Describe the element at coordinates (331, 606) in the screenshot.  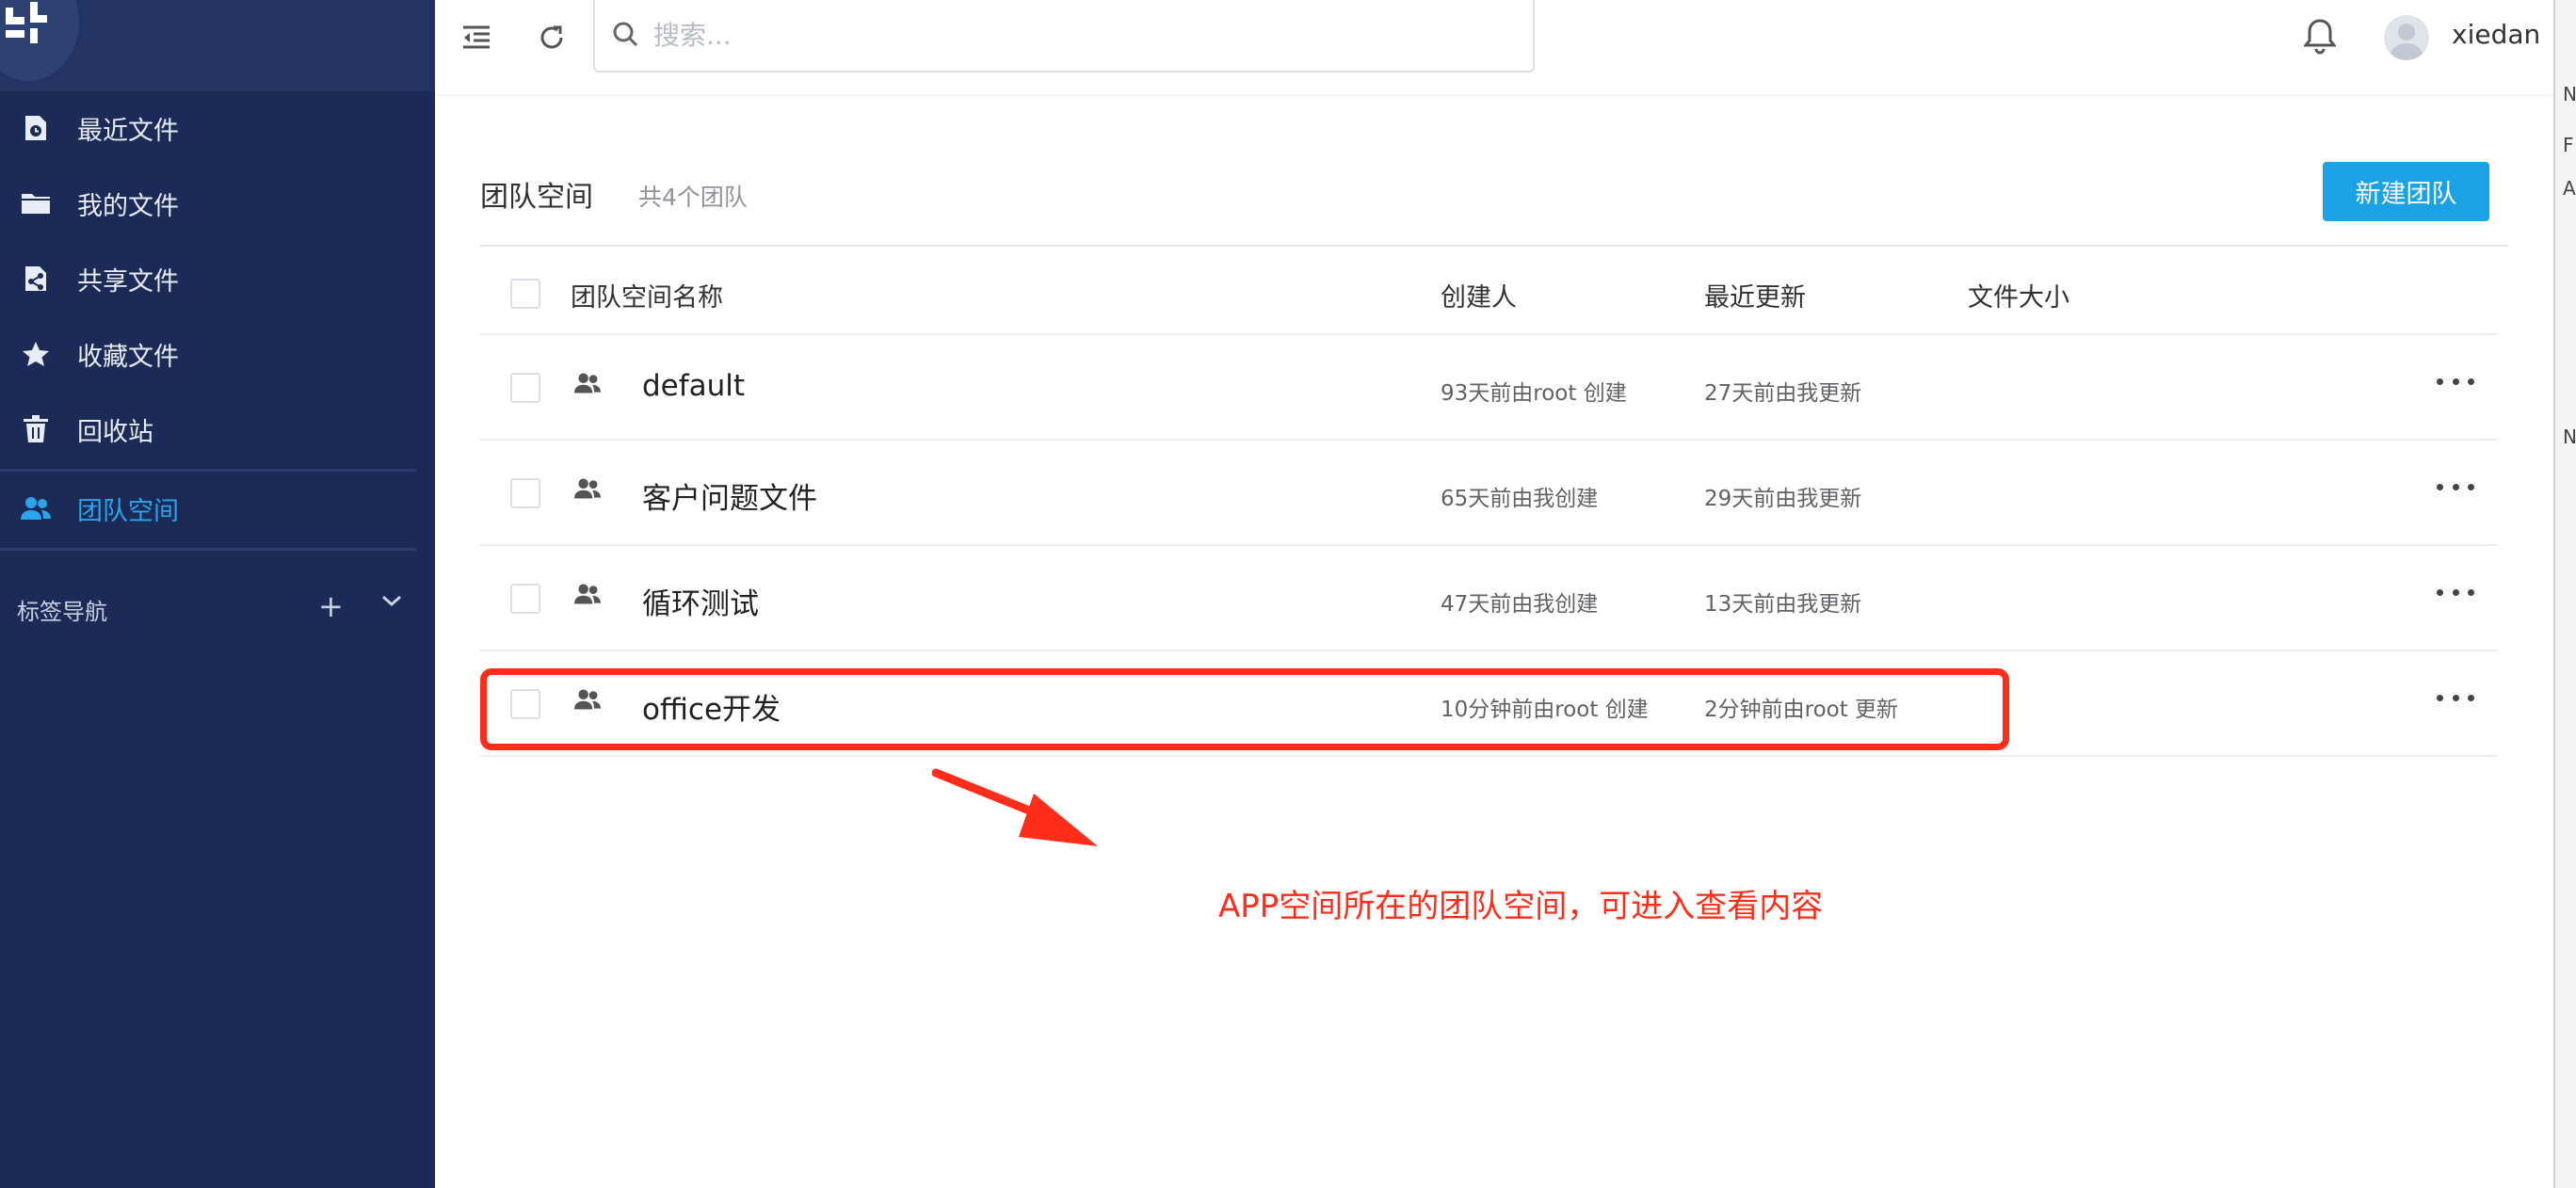
I see `tag-add-button: +` at that location.